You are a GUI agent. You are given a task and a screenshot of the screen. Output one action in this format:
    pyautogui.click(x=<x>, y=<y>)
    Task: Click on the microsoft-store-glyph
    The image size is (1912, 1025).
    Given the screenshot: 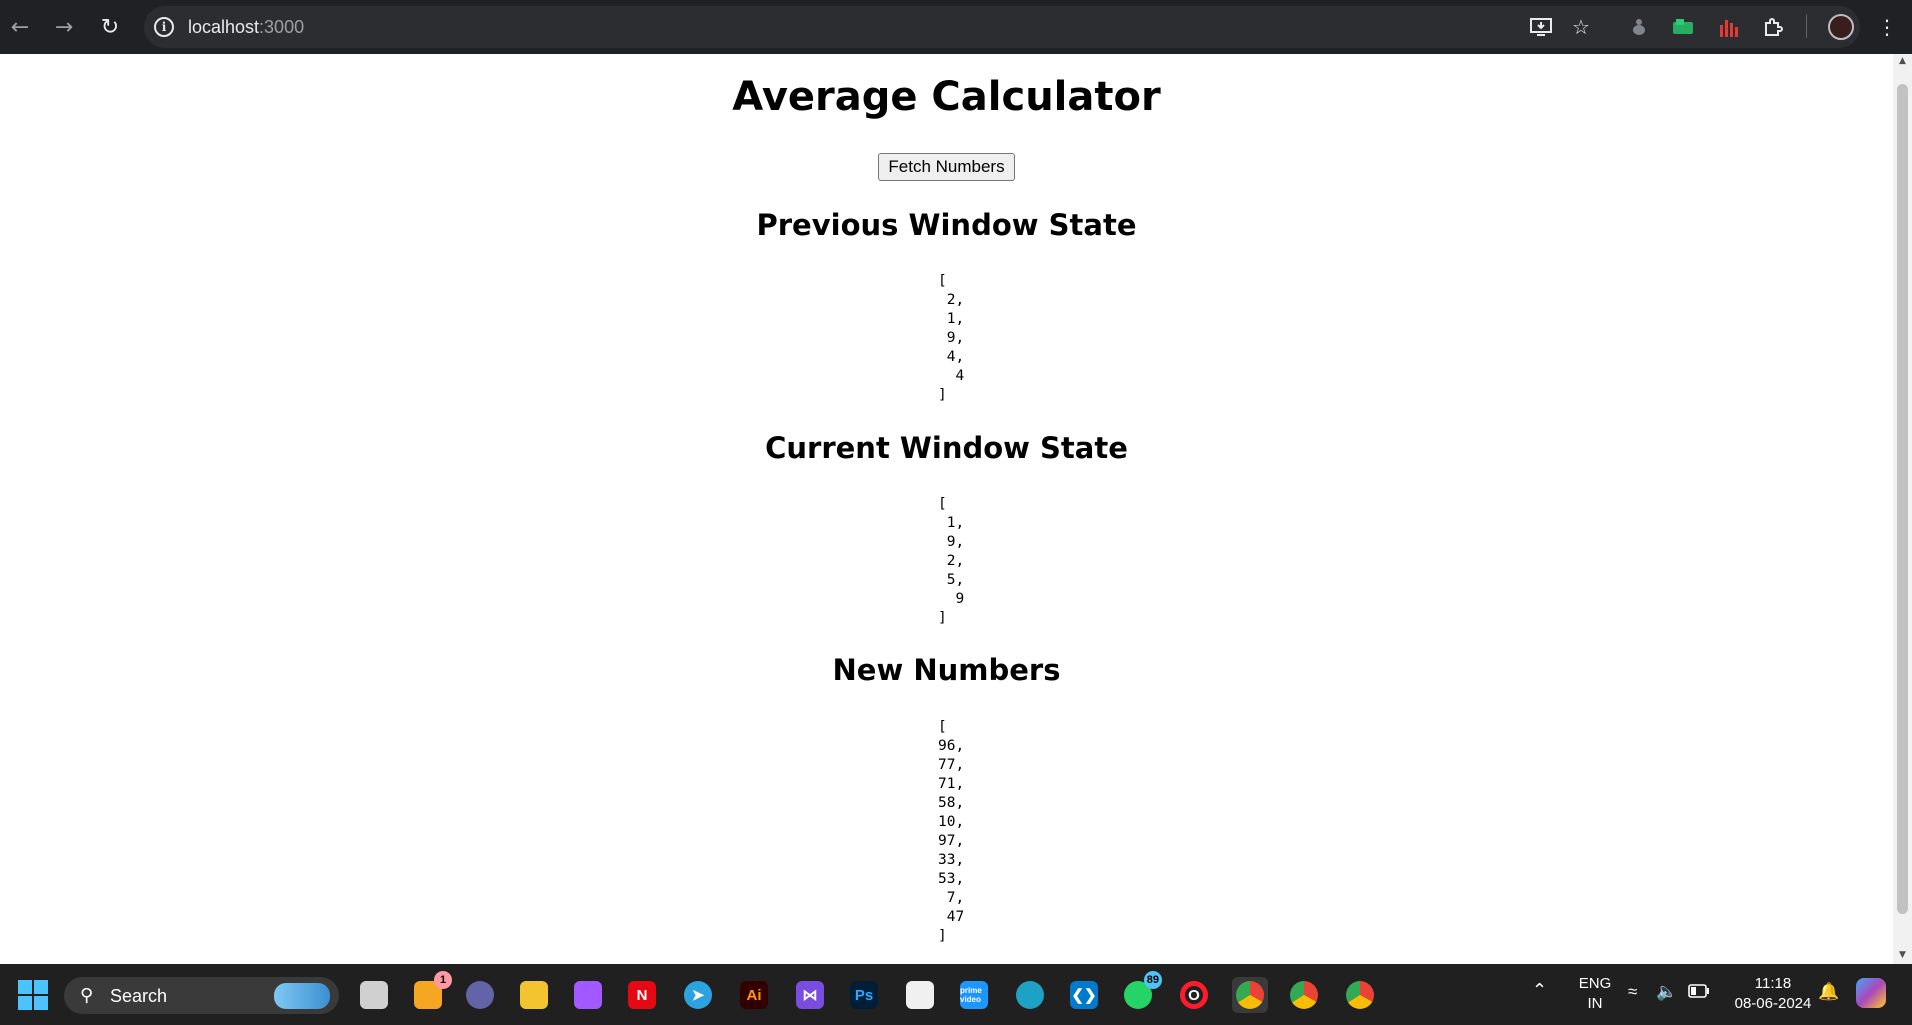 What is the action you would take?
    pyautogui.click(x=920, y=995)
    